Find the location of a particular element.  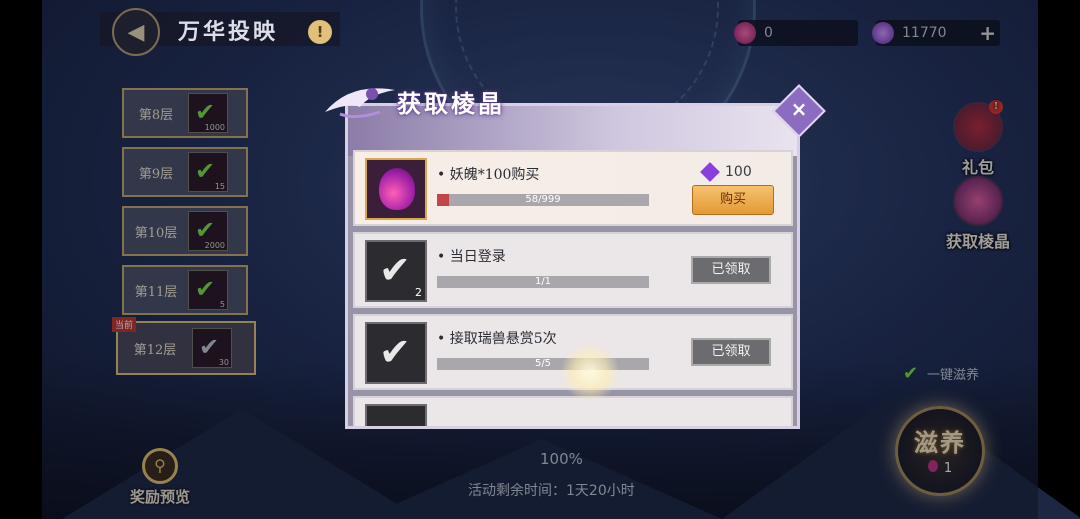

task-row: ✔ 2 • 当日登录 1/1 已领取 is located at coordinates (573, 270).